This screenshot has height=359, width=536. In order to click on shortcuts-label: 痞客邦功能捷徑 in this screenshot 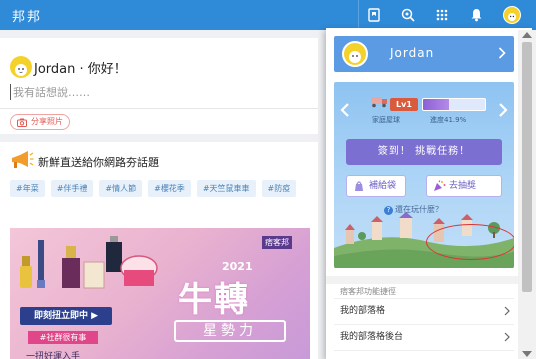, I will do `click(368, 291)`.